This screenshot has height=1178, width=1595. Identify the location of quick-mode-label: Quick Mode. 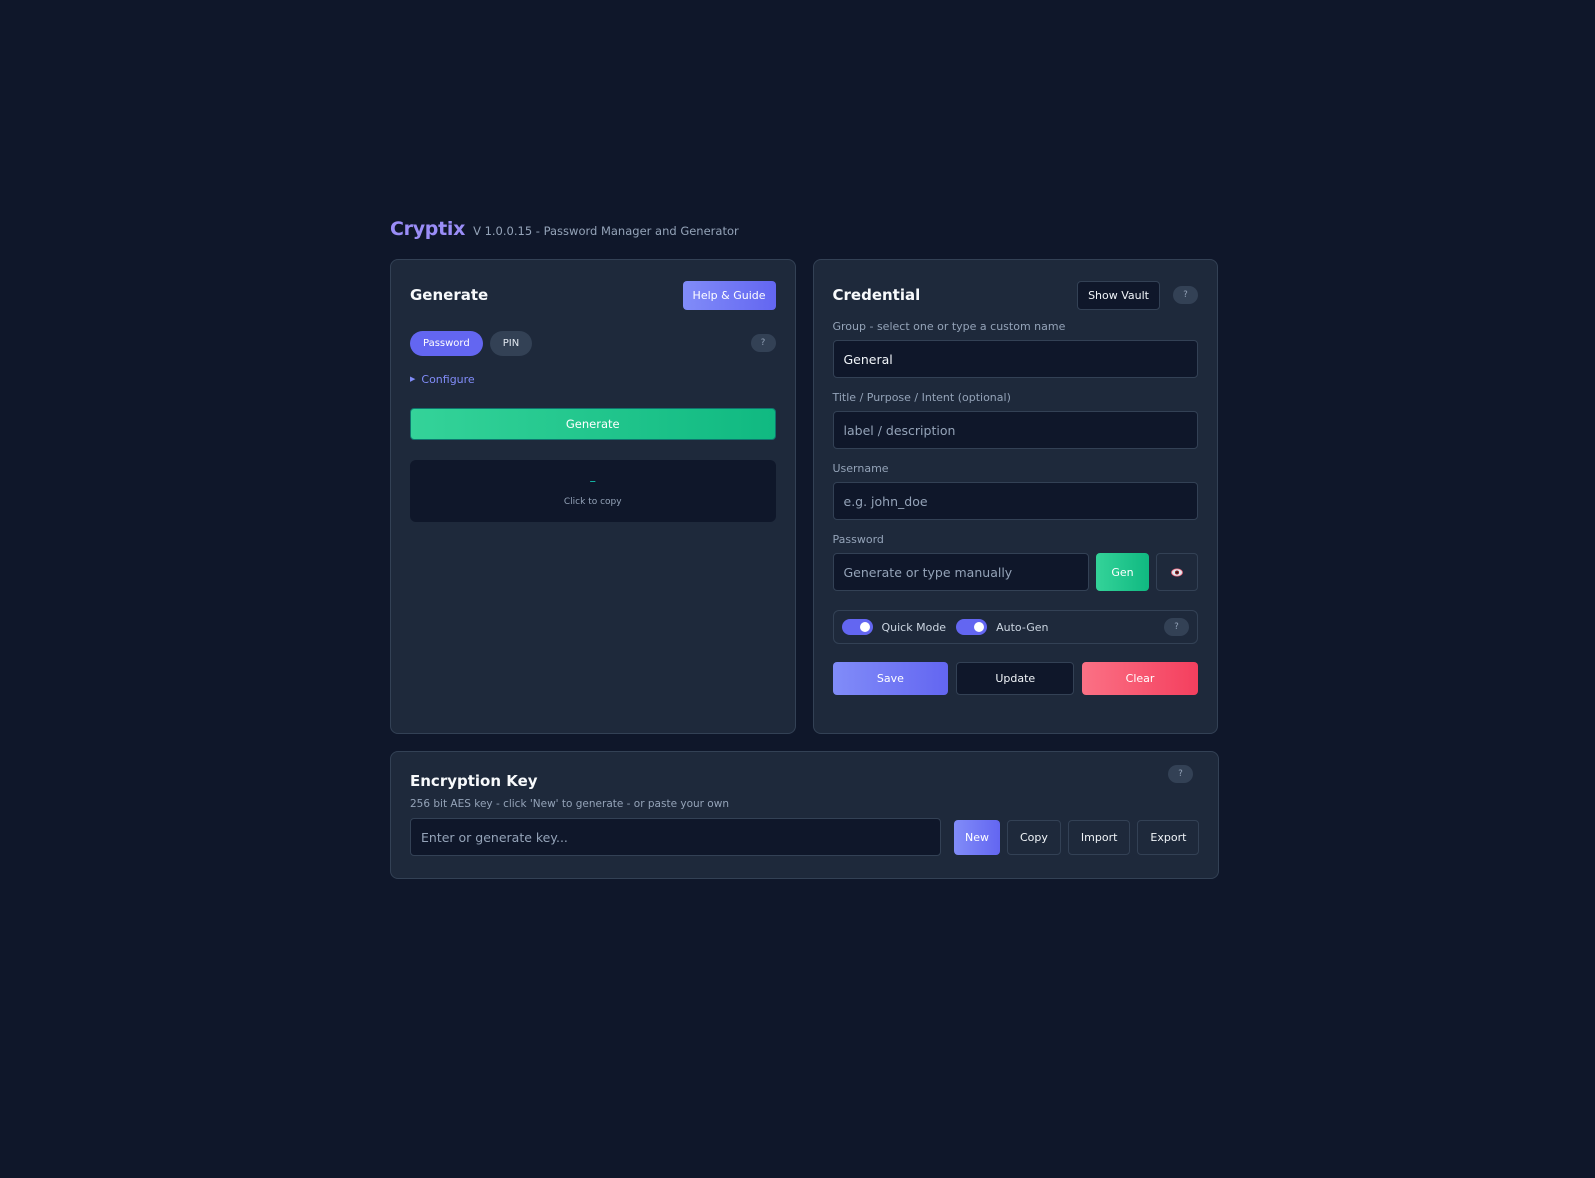
(914, 627).